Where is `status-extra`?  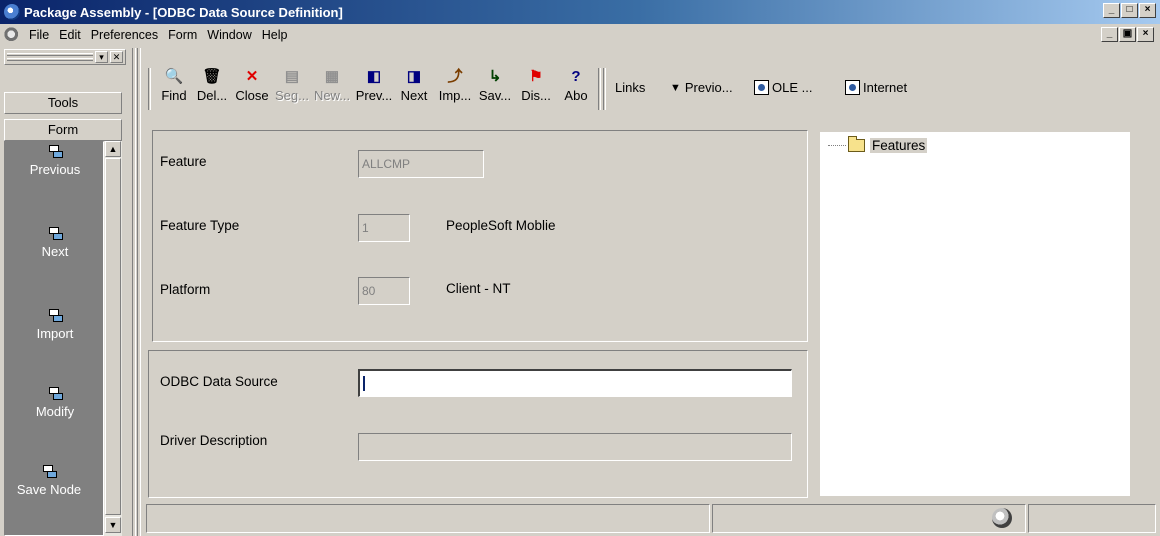 status-extra is located at coordinates (1092, 518).